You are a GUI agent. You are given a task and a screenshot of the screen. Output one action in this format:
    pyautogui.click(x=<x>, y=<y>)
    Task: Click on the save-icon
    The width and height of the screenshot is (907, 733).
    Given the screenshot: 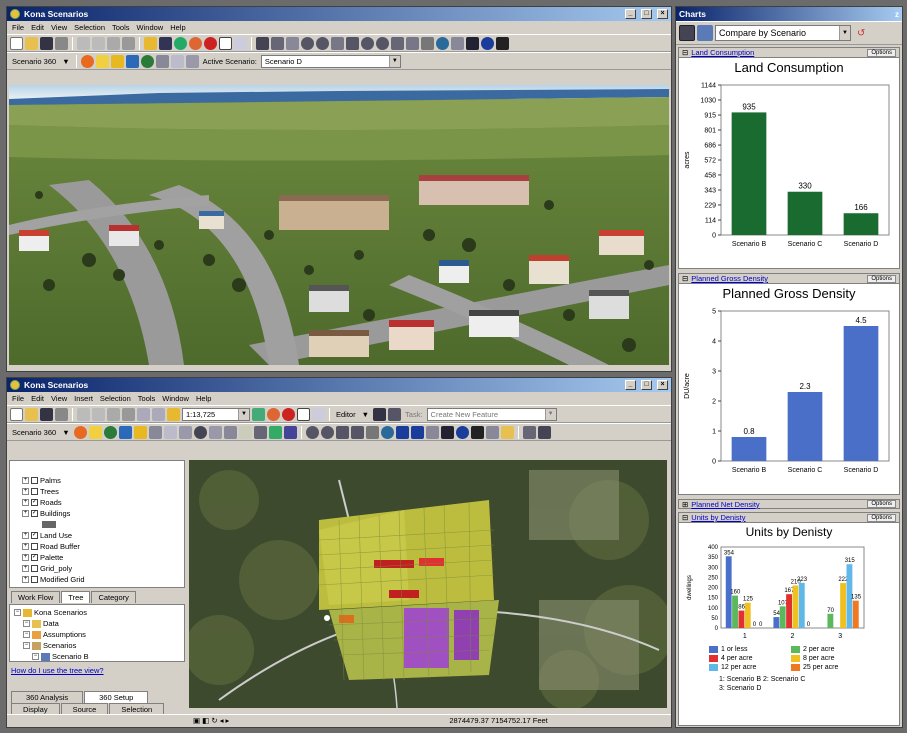 What is the action you would take?
    pyautogui.click(x=46, y=414)
    